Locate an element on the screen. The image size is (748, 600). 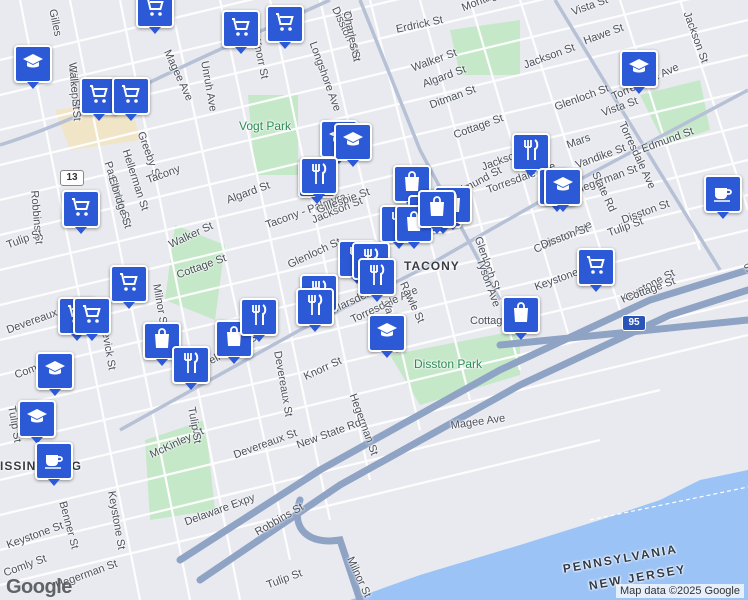
route-shield-13: 13 is located at coordinates (72, 178).